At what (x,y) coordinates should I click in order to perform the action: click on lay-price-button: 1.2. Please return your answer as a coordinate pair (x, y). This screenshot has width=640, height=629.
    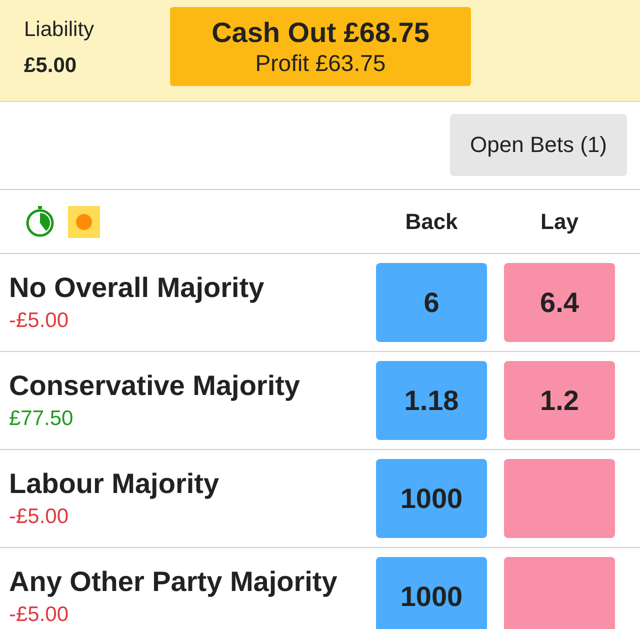
    Looking at the image, I should click on (559, 400).